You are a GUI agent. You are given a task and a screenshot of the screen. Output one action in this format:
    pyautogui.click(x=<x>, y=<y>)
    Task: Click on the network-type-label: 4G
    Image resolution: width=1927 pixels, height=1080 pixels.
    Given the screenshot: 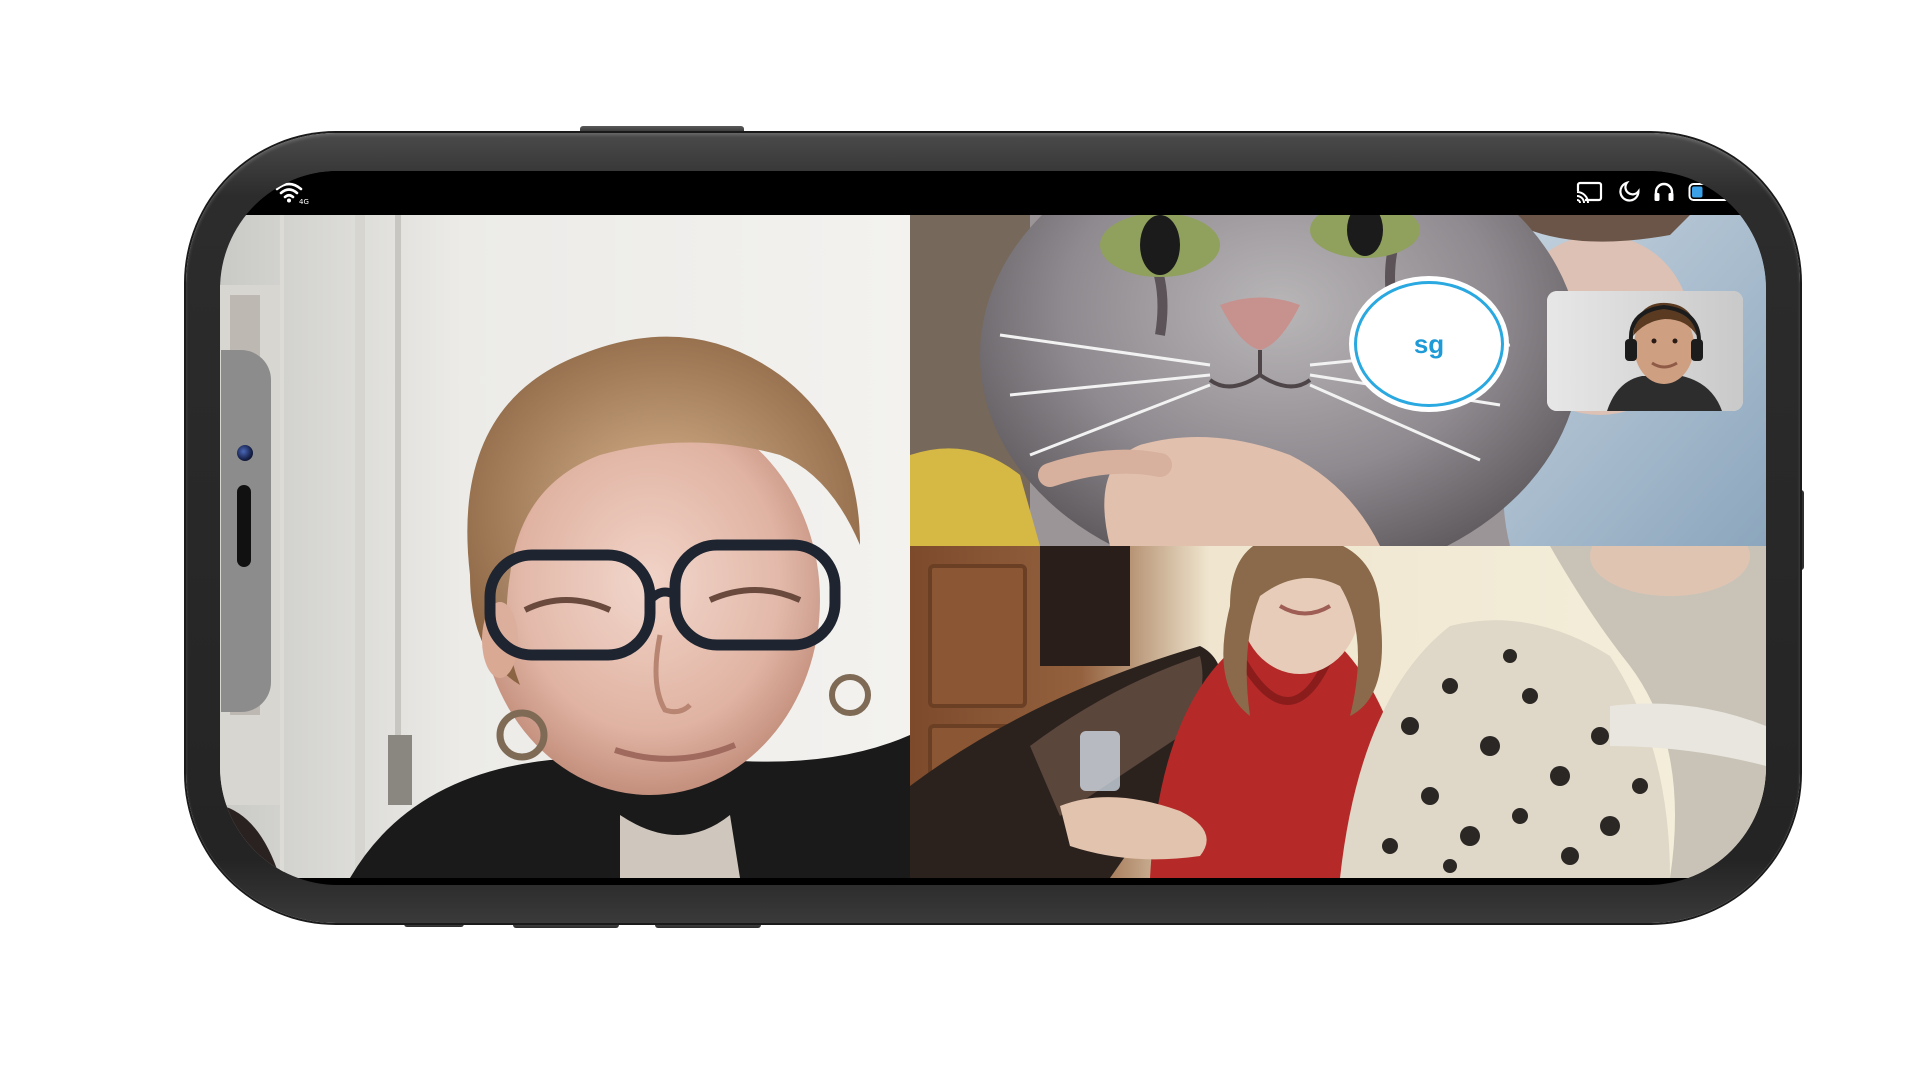 What is the action you would take?
    pyautogui.click(x=304, y=202)
    